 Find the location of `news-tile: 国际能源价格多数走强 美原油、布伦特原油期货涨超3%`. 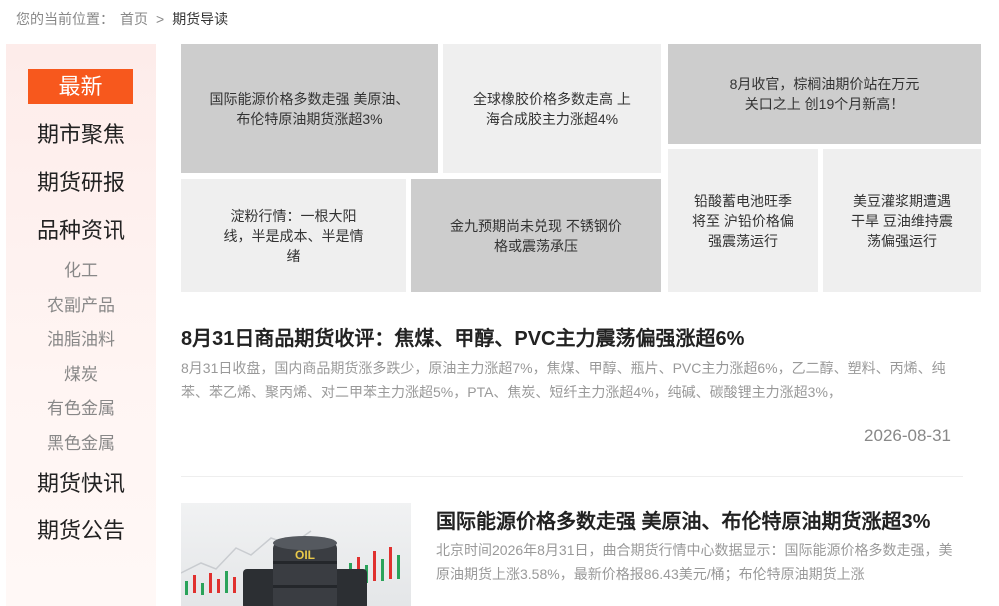

news-tile: 国际能源价格多数走强 美原油、布伦特原油期货涨超3% is located at coordinates (309, 108).